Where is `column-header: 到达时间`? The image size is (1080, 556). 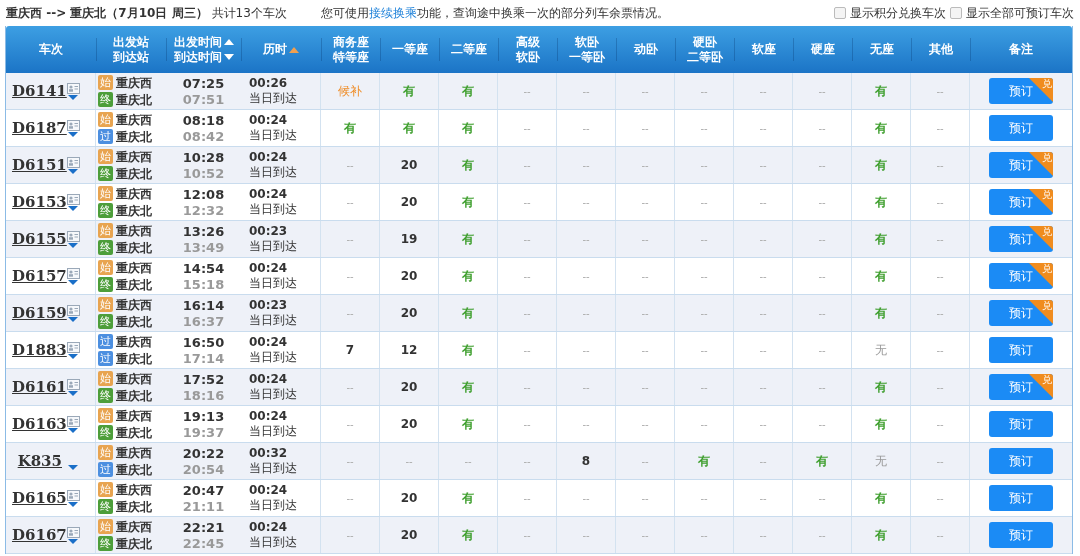
column-header: 到达时间 is located at coordinates (203, 57).